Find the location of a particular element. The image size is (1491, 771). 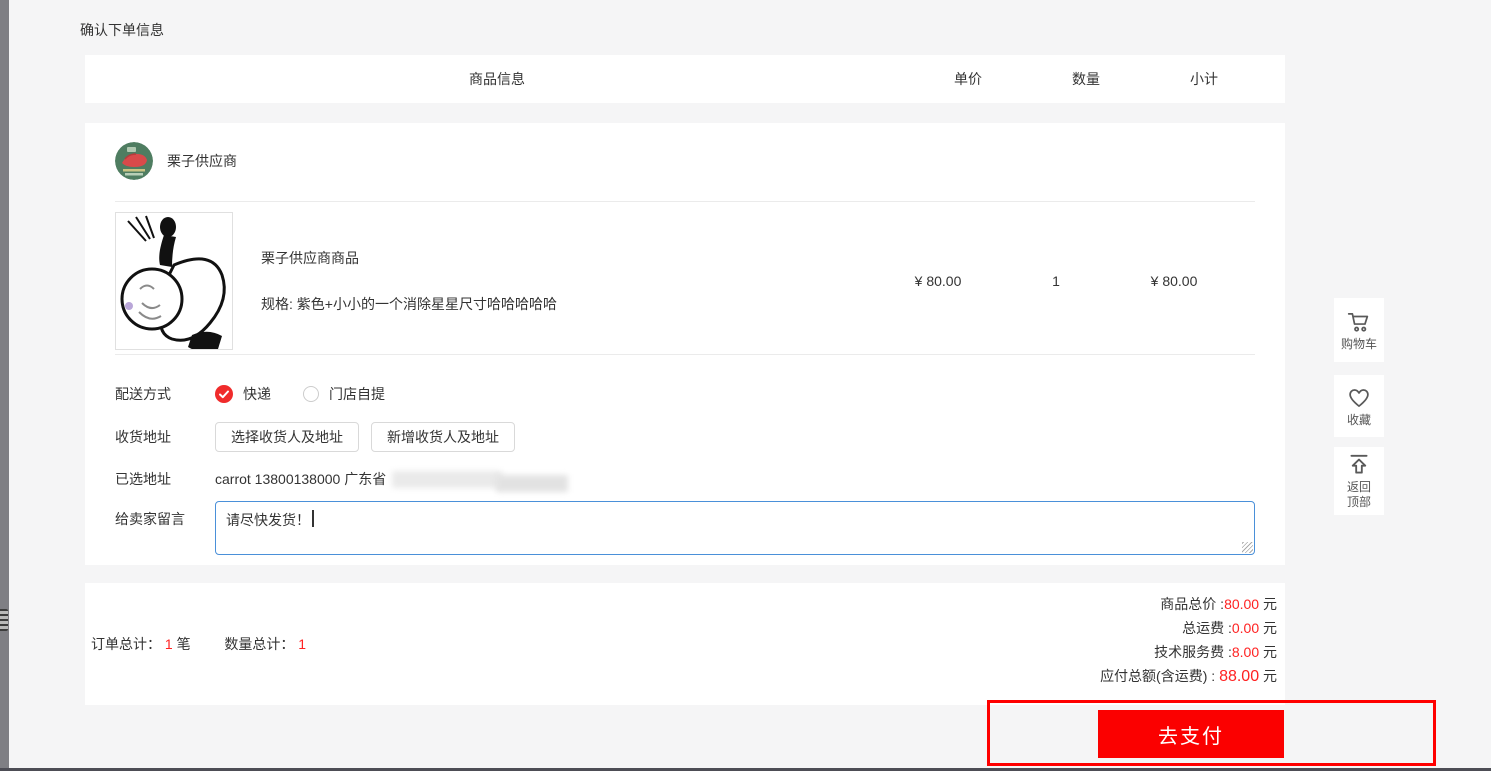

product-image is located at coordinates (174, 282).